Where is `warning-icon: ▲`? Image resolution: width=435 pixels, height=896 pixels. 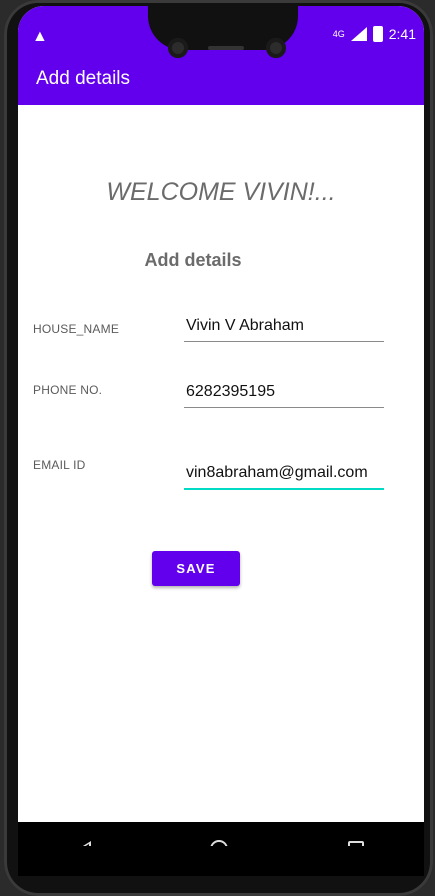 warning-icon: ▲ is located at coordinates (40, 36).